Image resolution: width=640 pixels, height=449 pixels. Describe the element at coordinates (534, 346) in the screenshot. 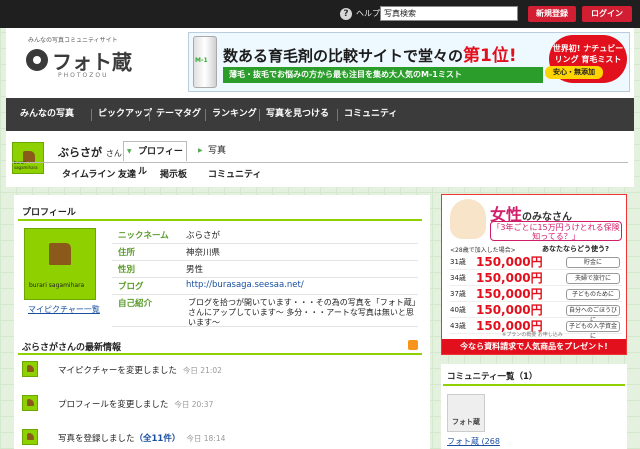

I see `ad-footer: 今なら資料請求で人気商品をプレゼント!` at that location.